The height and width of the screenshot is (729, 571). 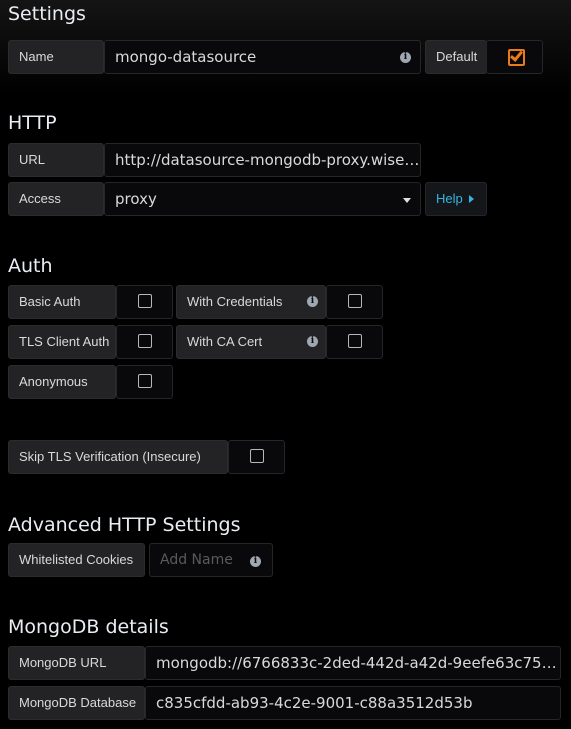 I want to click on url-label: URL, so click(x=56, y=160).